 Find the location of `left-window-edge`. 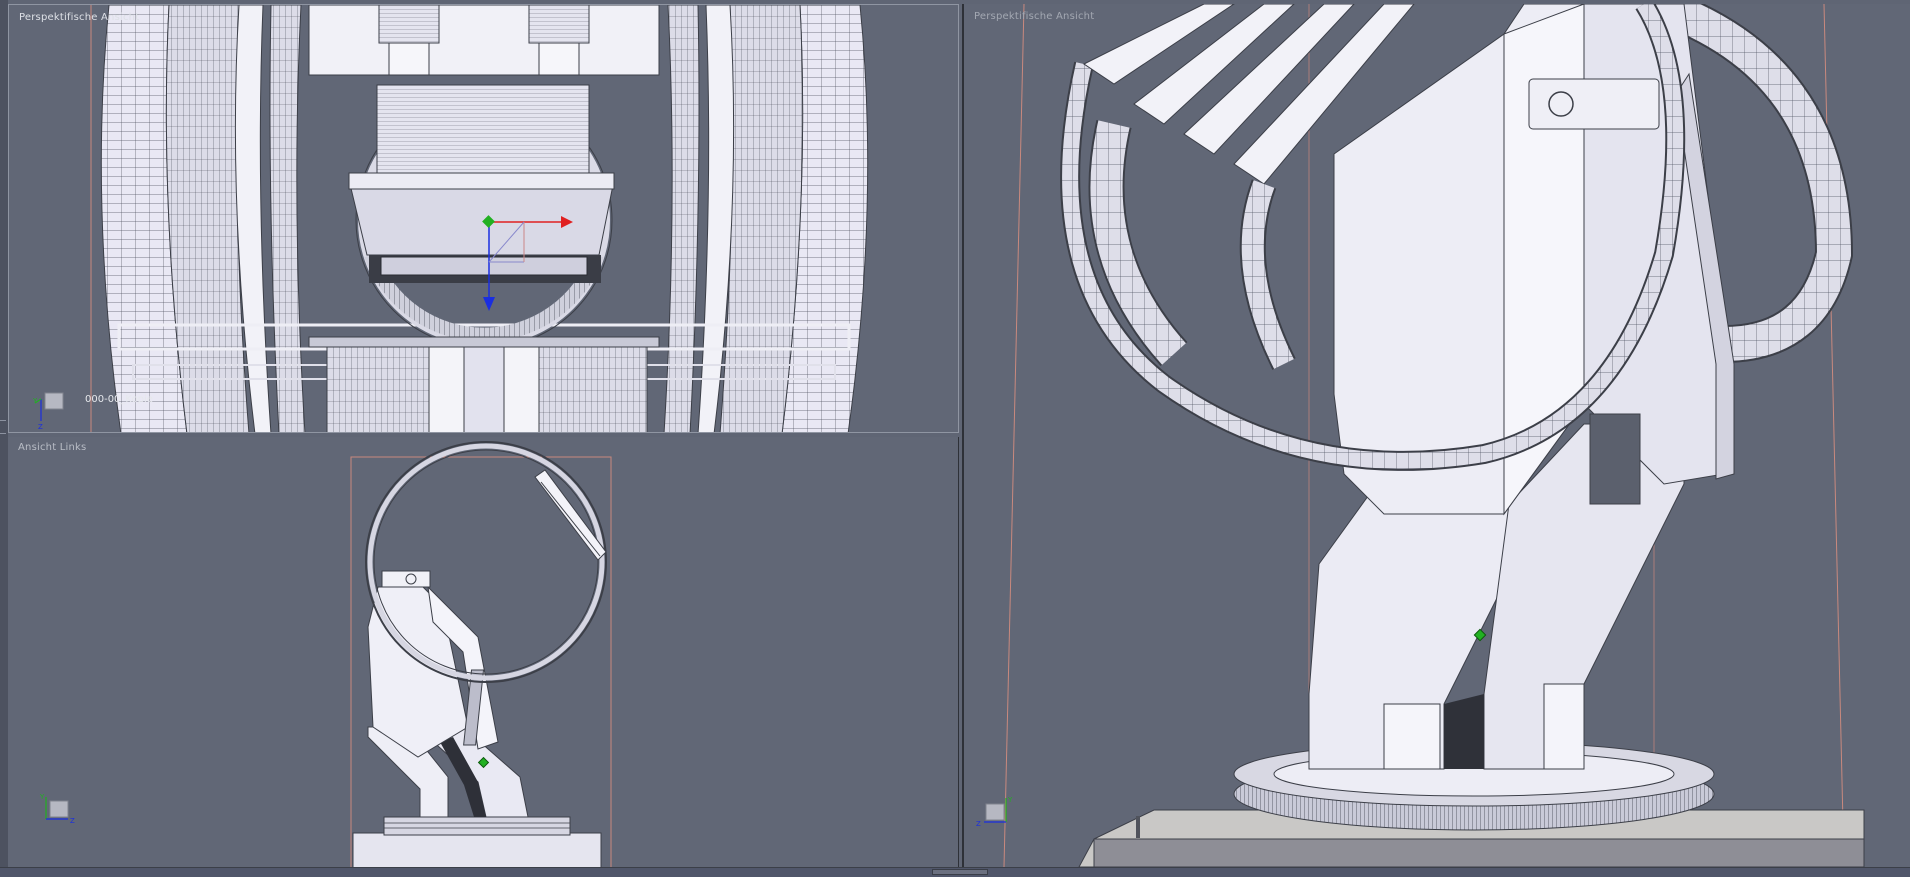

left-window-edge is located at coordinates (4, 438).